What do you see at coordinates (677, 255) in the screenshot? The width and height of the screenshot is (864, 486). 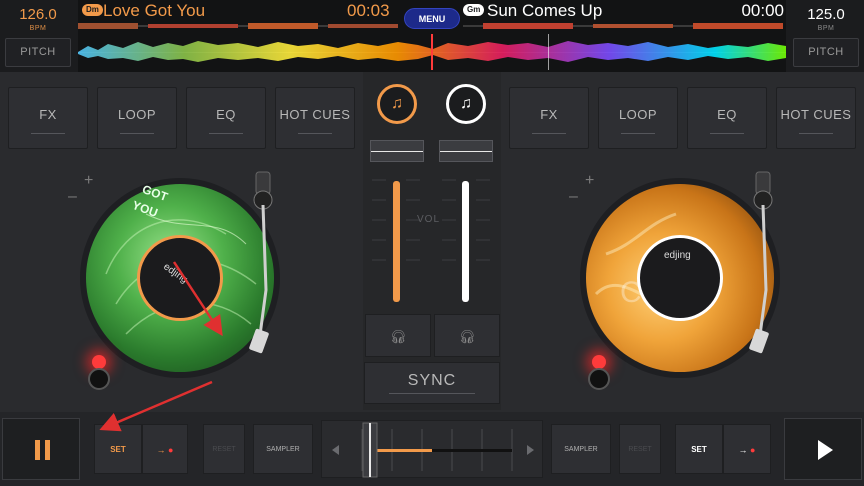 I see `right-label-brand: edjing` at bounding box center [677, 255].